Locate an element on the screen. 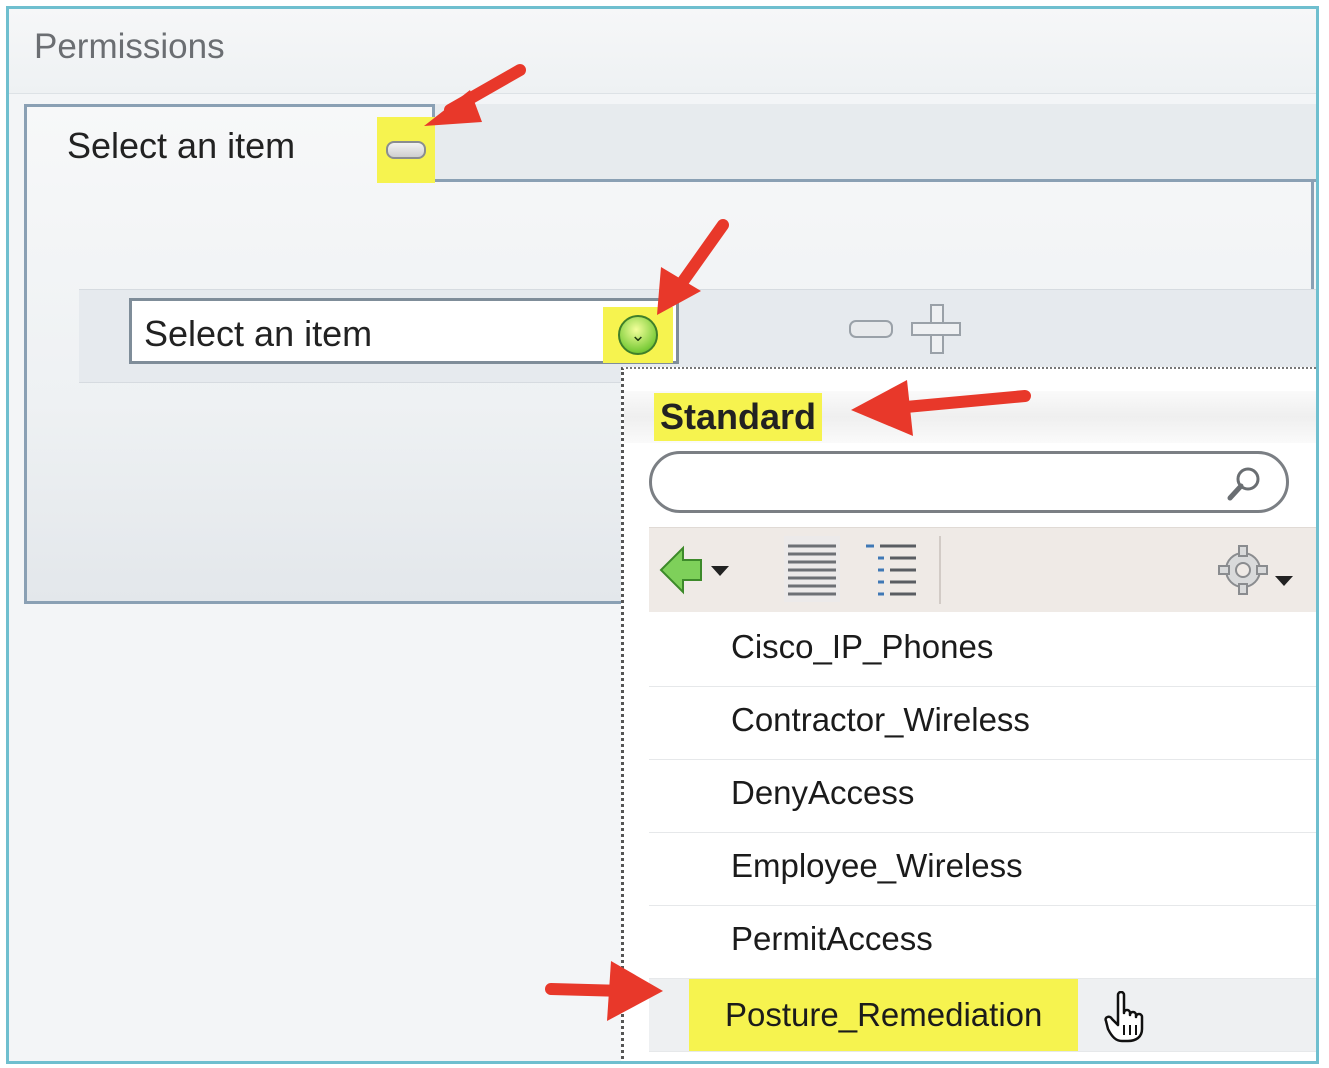 Image resolution: width=1329 pixels, height=1068 pixels. inner-select: Select an item ⌄ is located at coordinates (404, 331).